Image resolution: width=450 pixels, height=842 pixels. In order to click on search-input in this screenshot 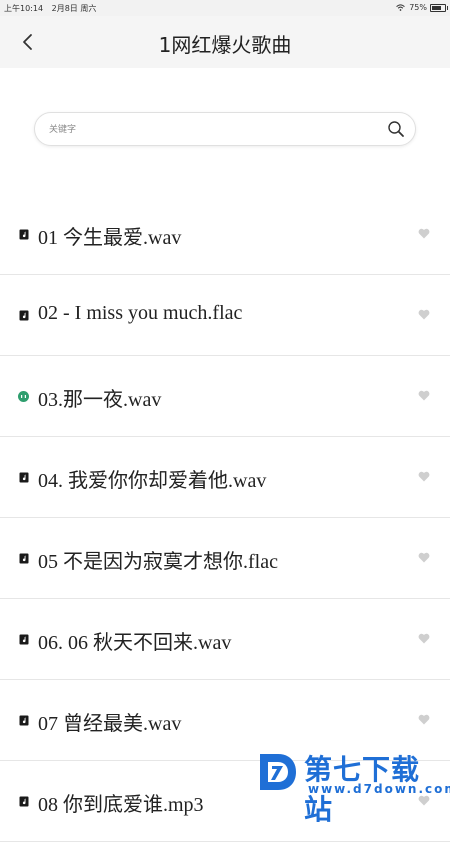, I will do `click(209, 130)`.